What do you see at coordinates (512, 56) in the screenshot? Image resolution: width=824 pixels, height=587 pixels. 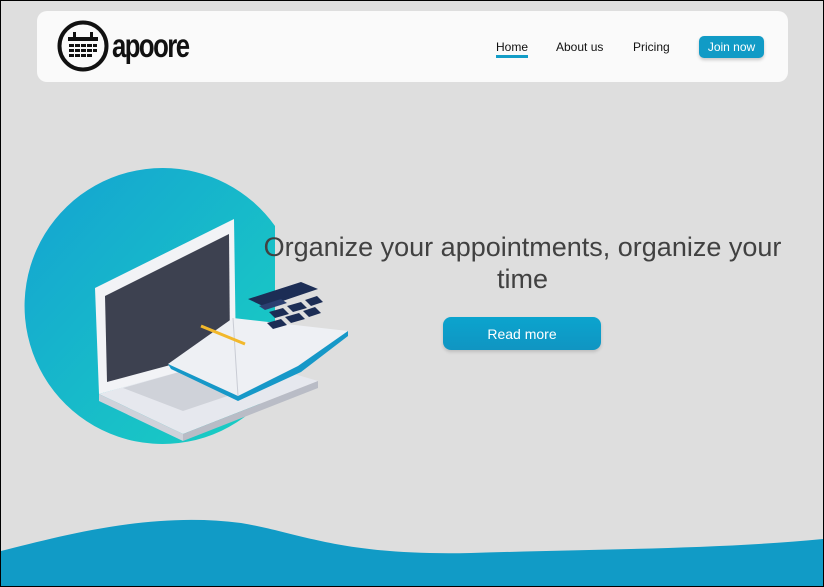 I see `nav-active-indicator` at bounding box center [512, 56].